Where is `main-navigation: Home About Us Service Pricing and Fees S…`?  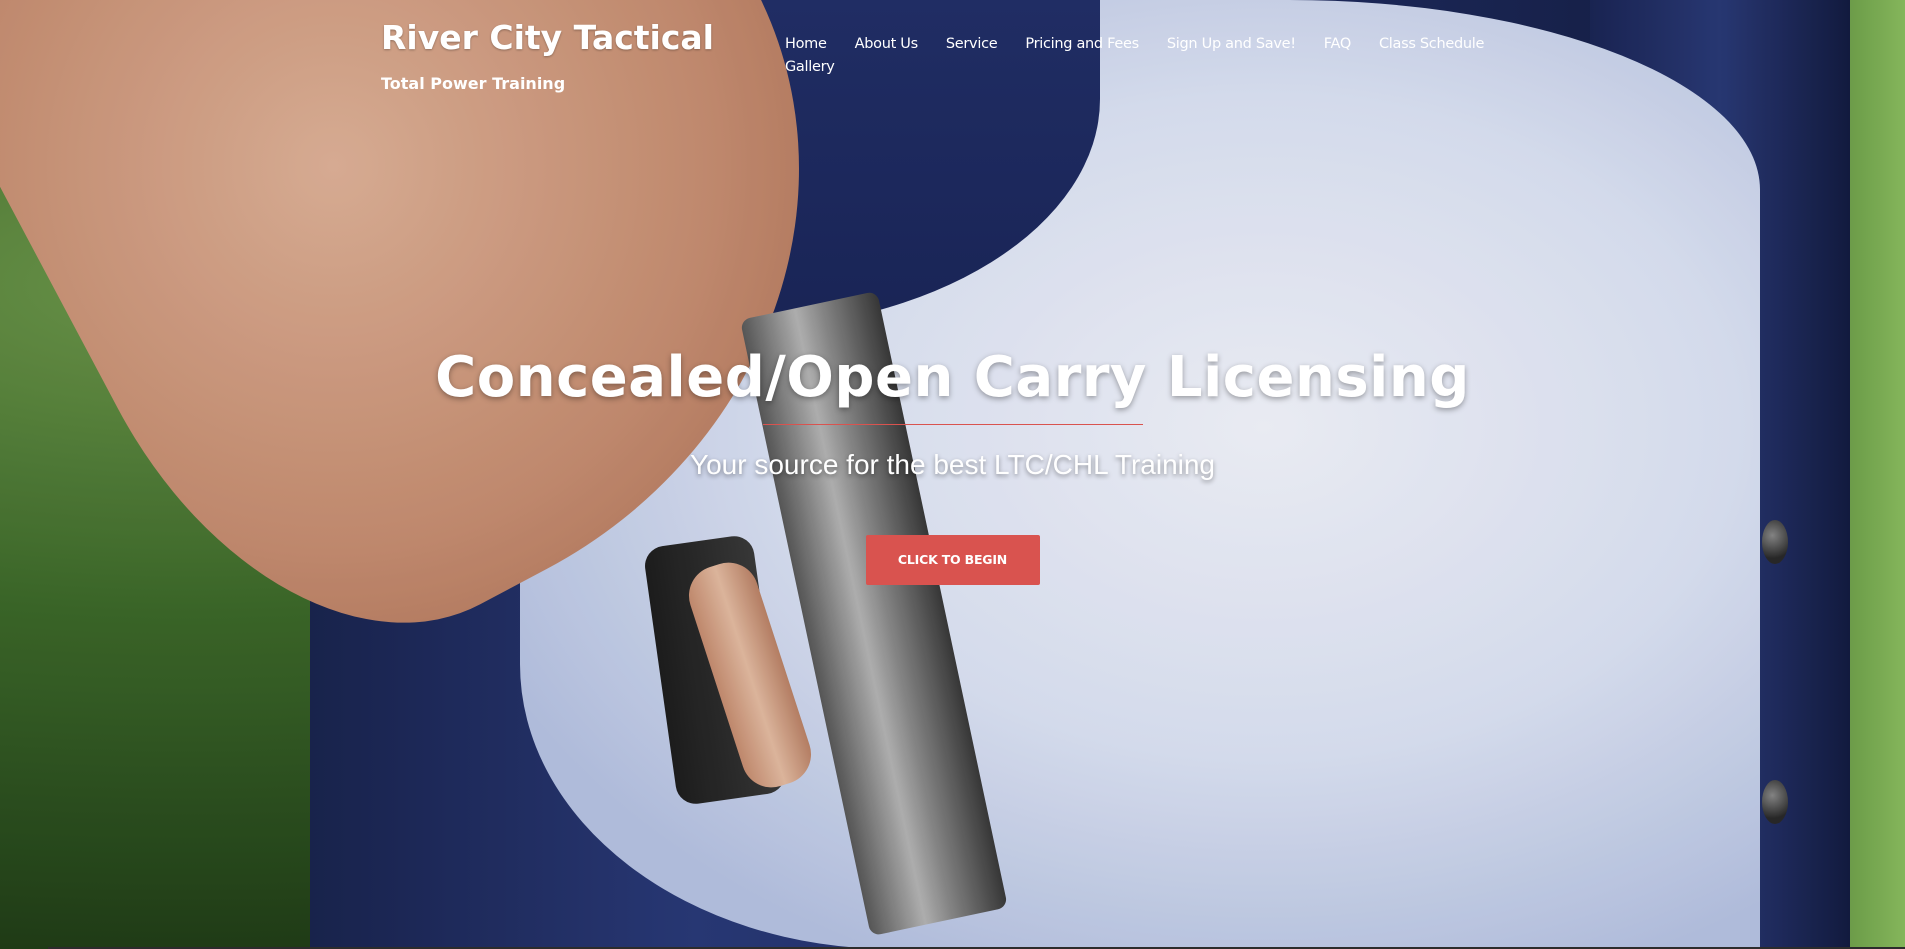 main-navigation: Home About Us Service Pricing and Fees S… is located at coordinates (1145, 56).